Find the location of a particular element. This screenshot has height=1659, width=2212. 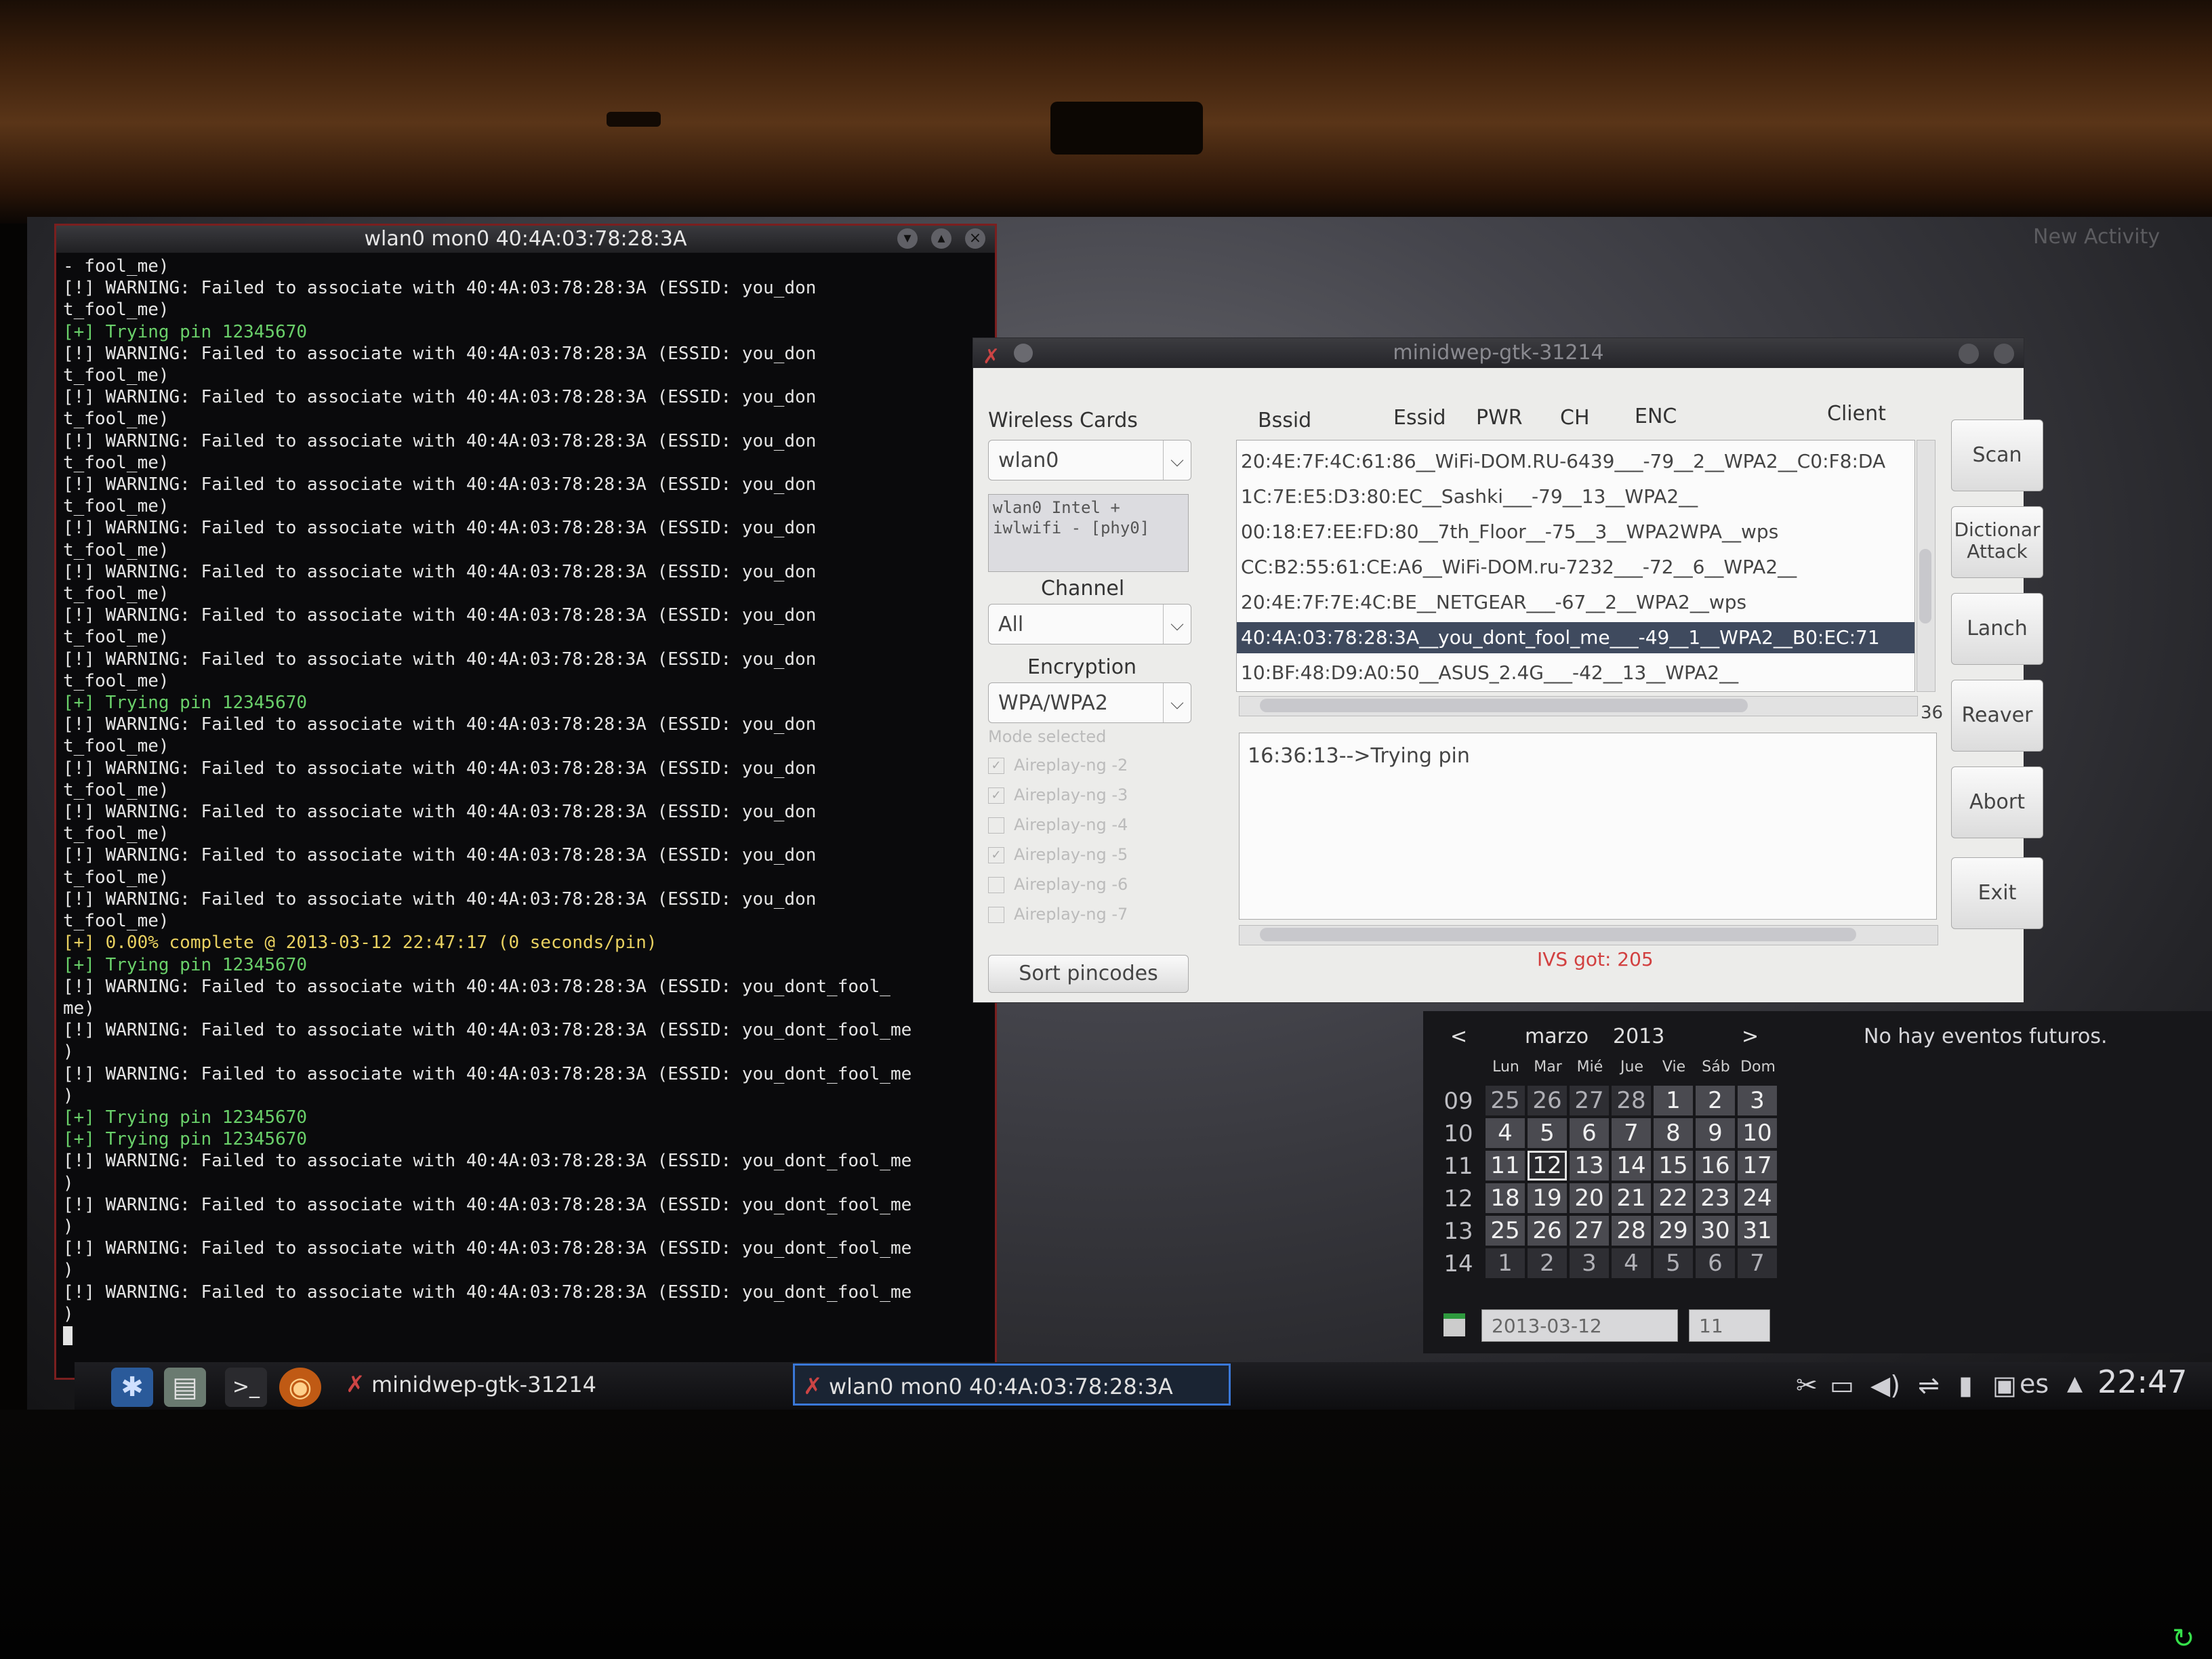

log-output: 16:36:13-->Trying pin is located at coordinates (1588, 827).